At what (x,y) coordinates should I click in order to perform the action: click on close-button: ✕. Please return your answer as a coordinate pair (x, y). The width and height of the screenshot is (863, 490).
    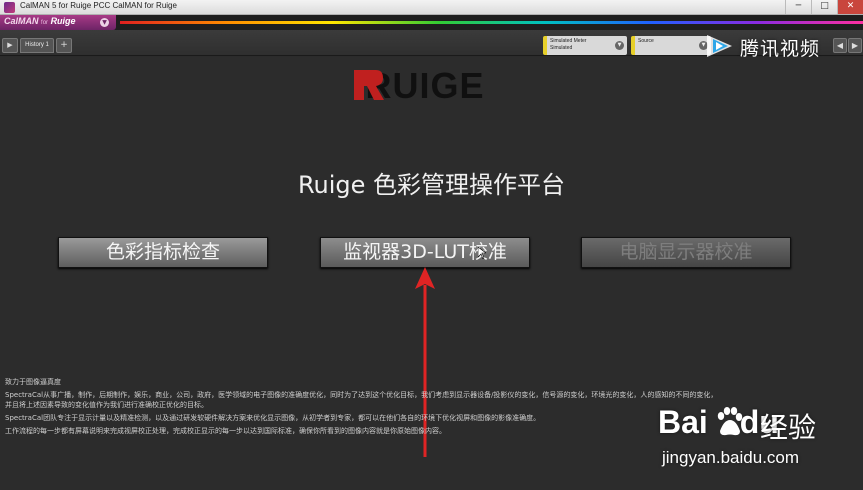
    Looking at the image, I should click on (850, 7).